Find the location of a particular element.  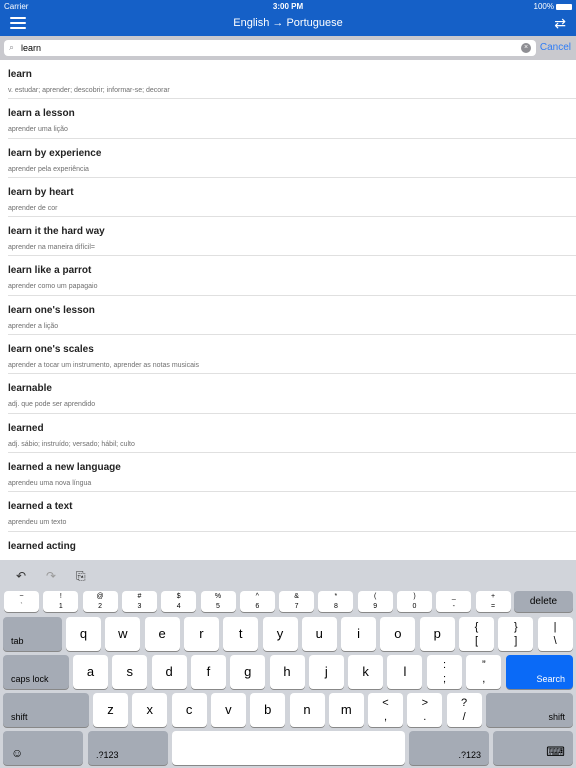

key-char: 1 is located at coordinates (60, 606).